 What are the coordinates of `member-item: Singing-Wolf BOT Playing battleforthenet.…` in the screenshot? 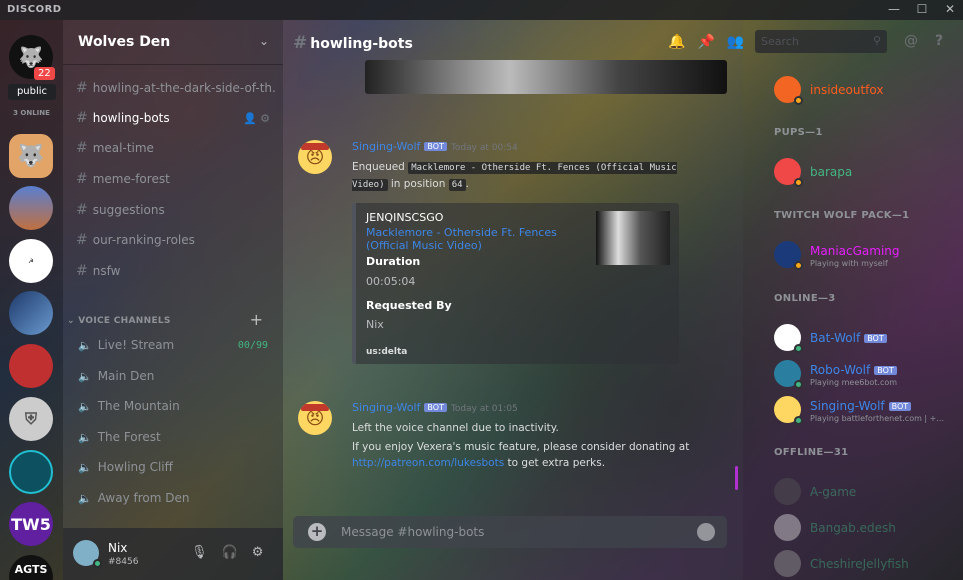 It's located at (868, 411).